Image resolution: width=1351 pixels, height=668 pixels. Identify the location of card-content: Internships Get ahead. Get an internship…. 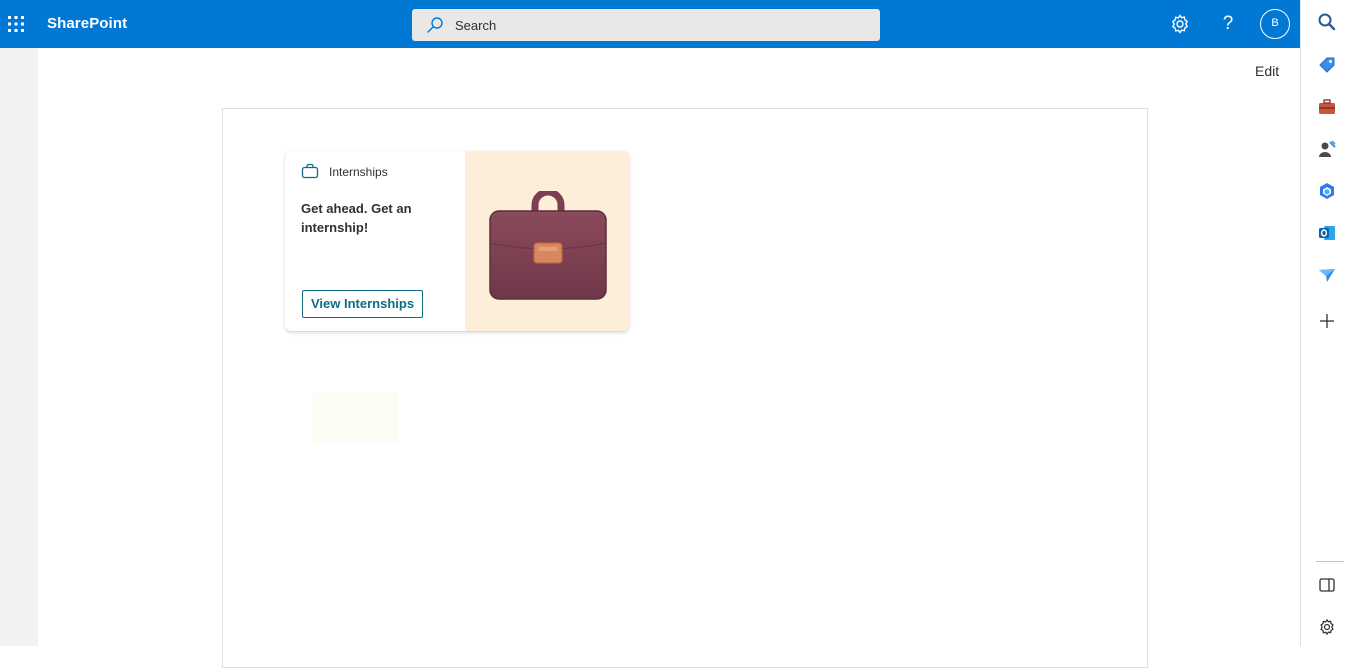
(375, 241).